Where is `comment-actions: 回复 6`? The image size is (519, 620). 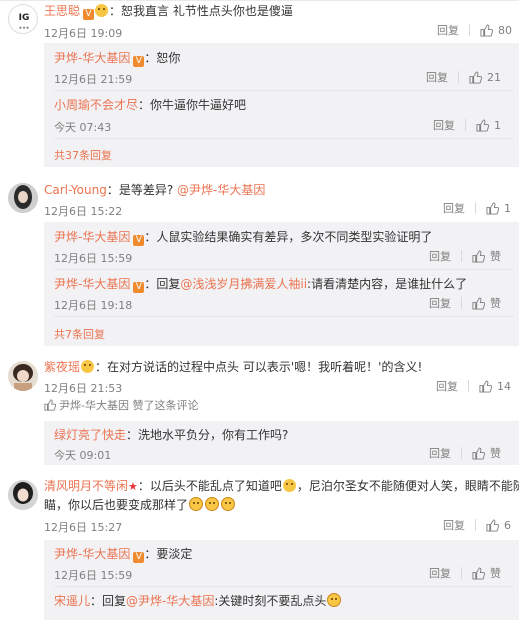 comment-actions: 回复 6 is located at coordinates (477, 525).